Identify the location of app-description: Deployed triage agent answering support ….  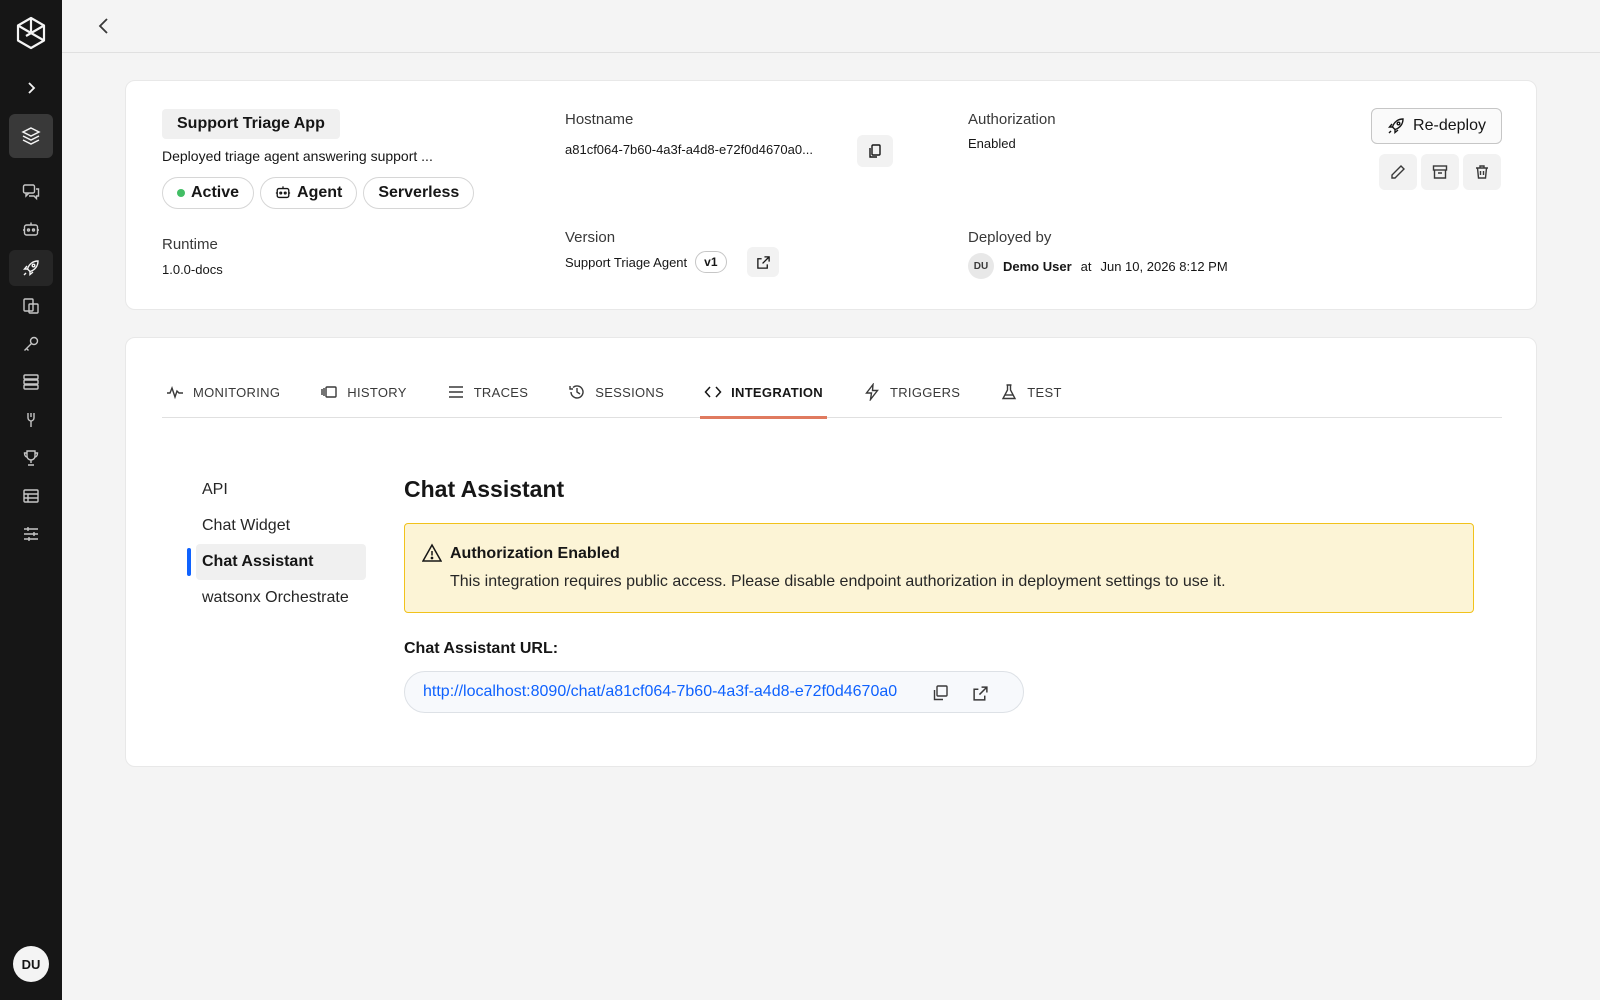
(297, 156).